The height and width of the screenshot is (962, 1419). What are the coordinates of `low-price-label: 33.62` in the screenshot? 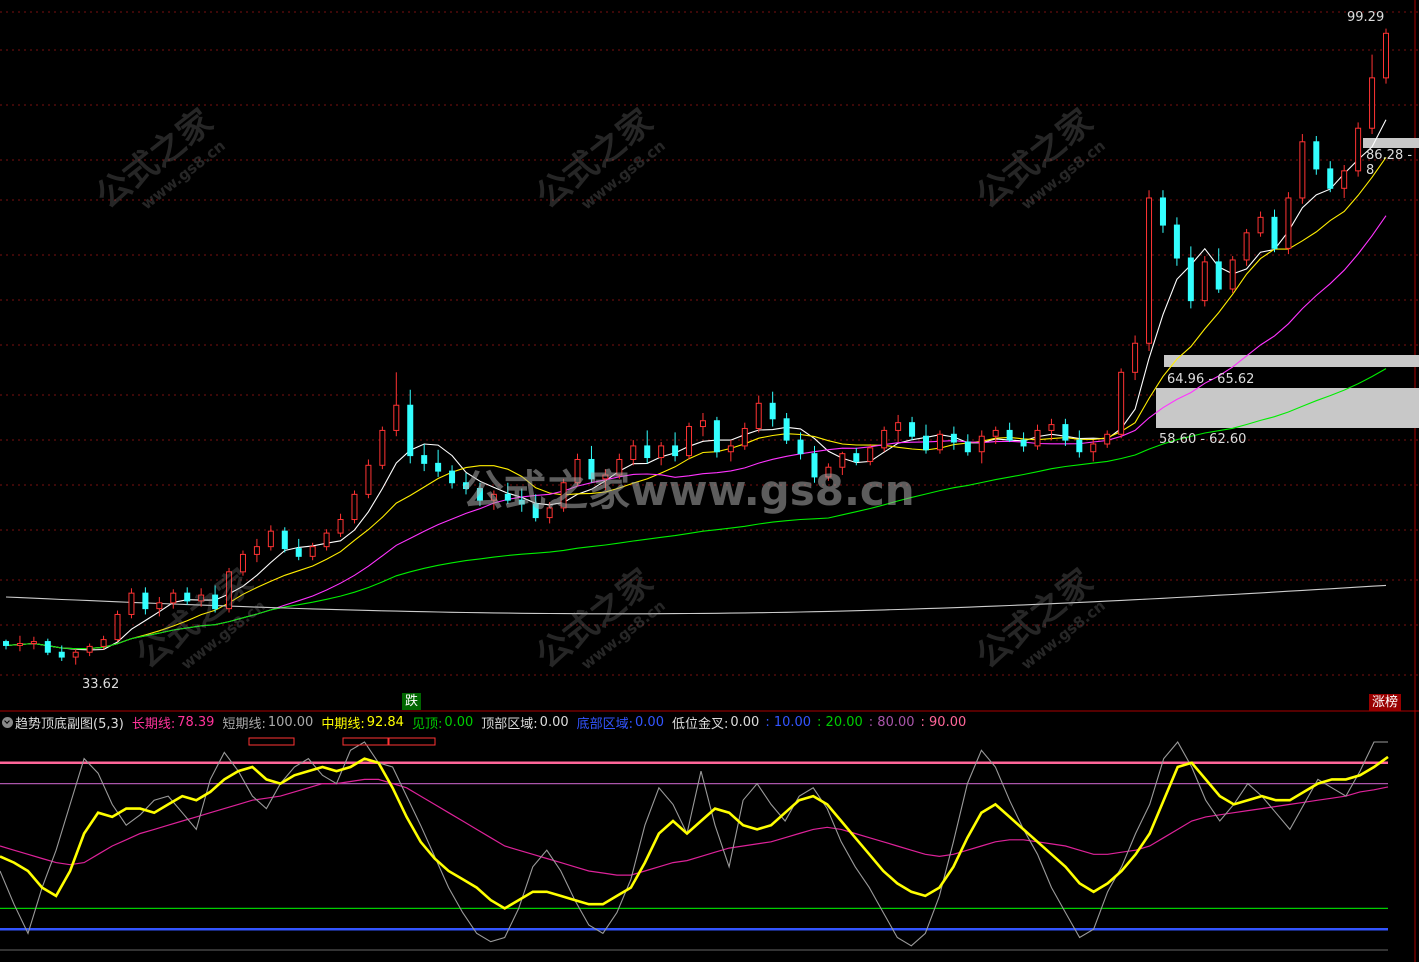 It's located at (101, 684).